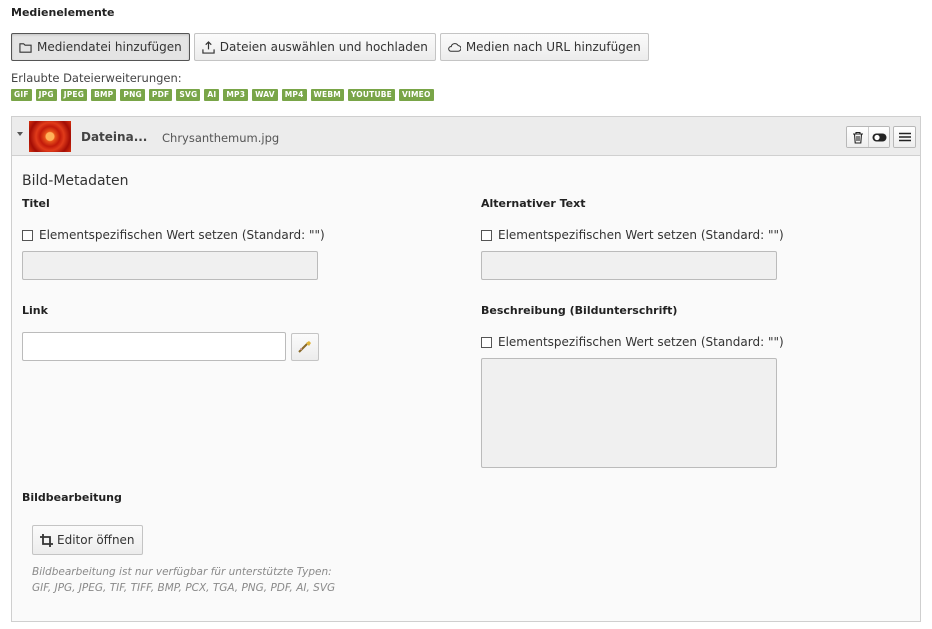  Describe the element at coordinates (63, 12) in the screenshot. I see `section-title: Medienelemente` at that location.